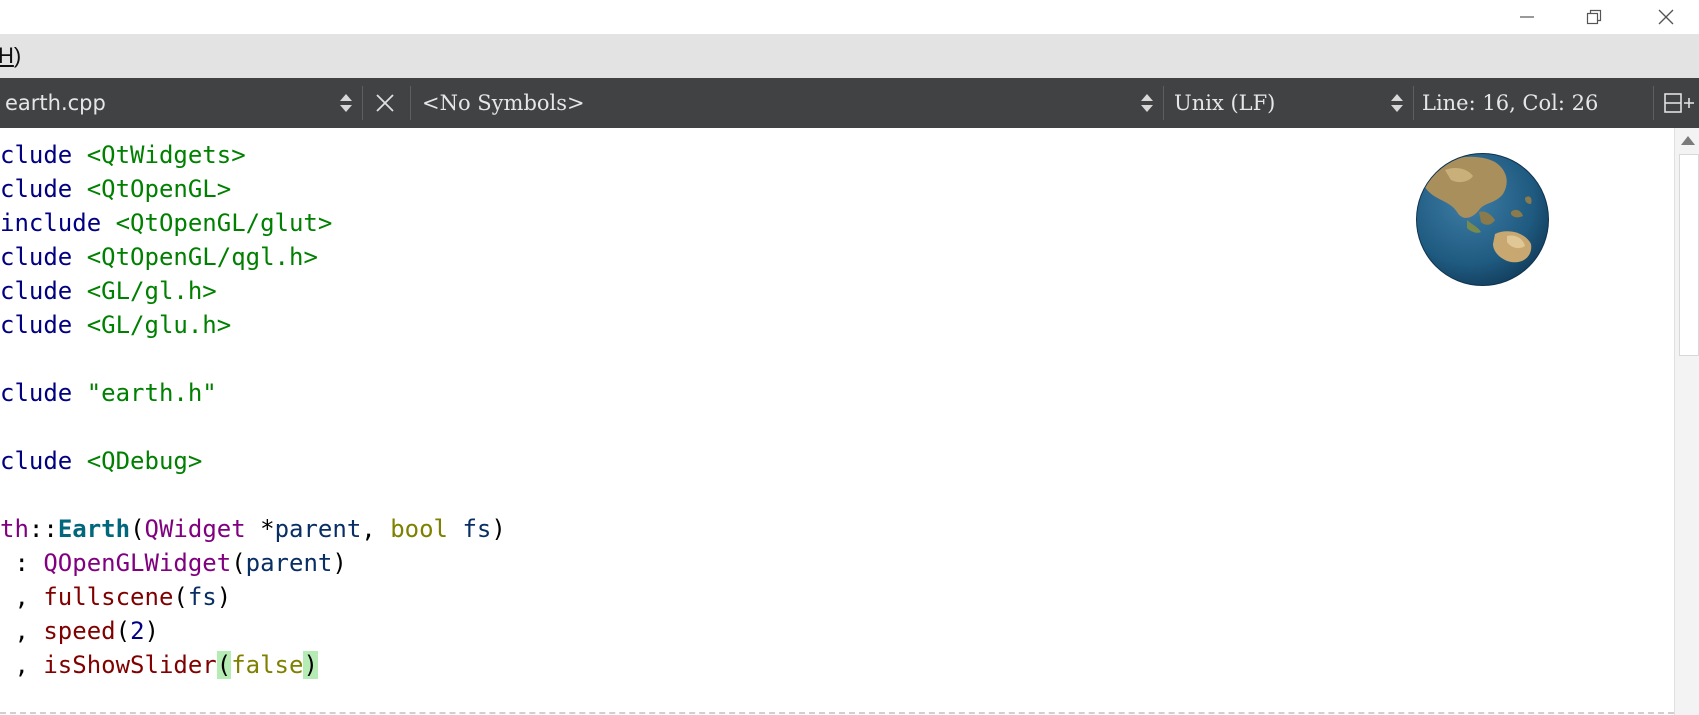 The height and width of the screenshot is (715, 1699). I want to click on menu-item-help-key: H, so click(7, 55).